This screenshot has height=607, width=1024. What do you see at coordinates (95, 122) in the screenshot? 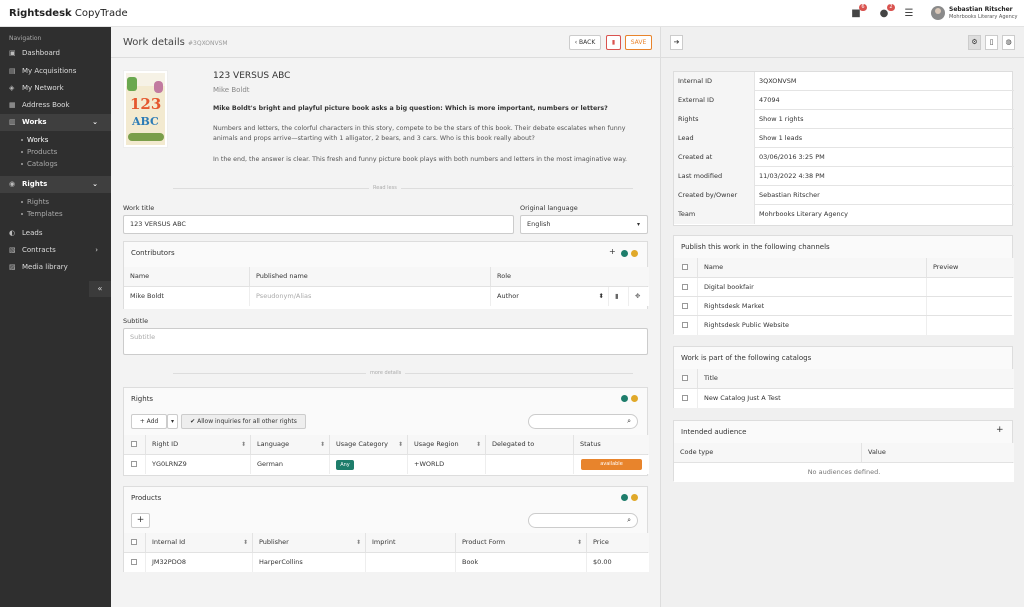
I see `chevron-down-icon: ⌄` at bounding box center [95, 122].